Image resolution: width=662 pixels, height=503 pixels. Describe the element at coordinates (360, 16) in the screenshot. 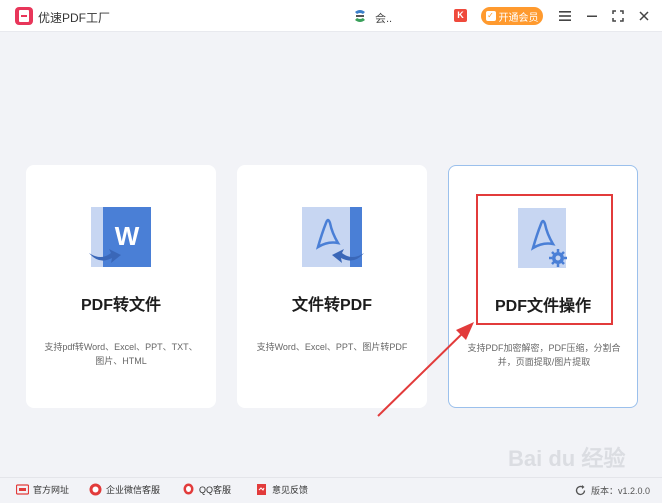

I see `user-avatar-icon` at that location.